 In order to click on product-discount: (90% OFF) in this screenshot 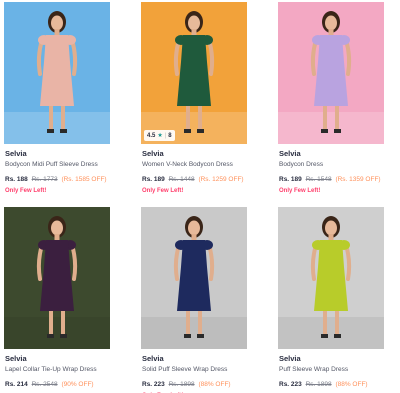, I will do `click(77, 384)`.